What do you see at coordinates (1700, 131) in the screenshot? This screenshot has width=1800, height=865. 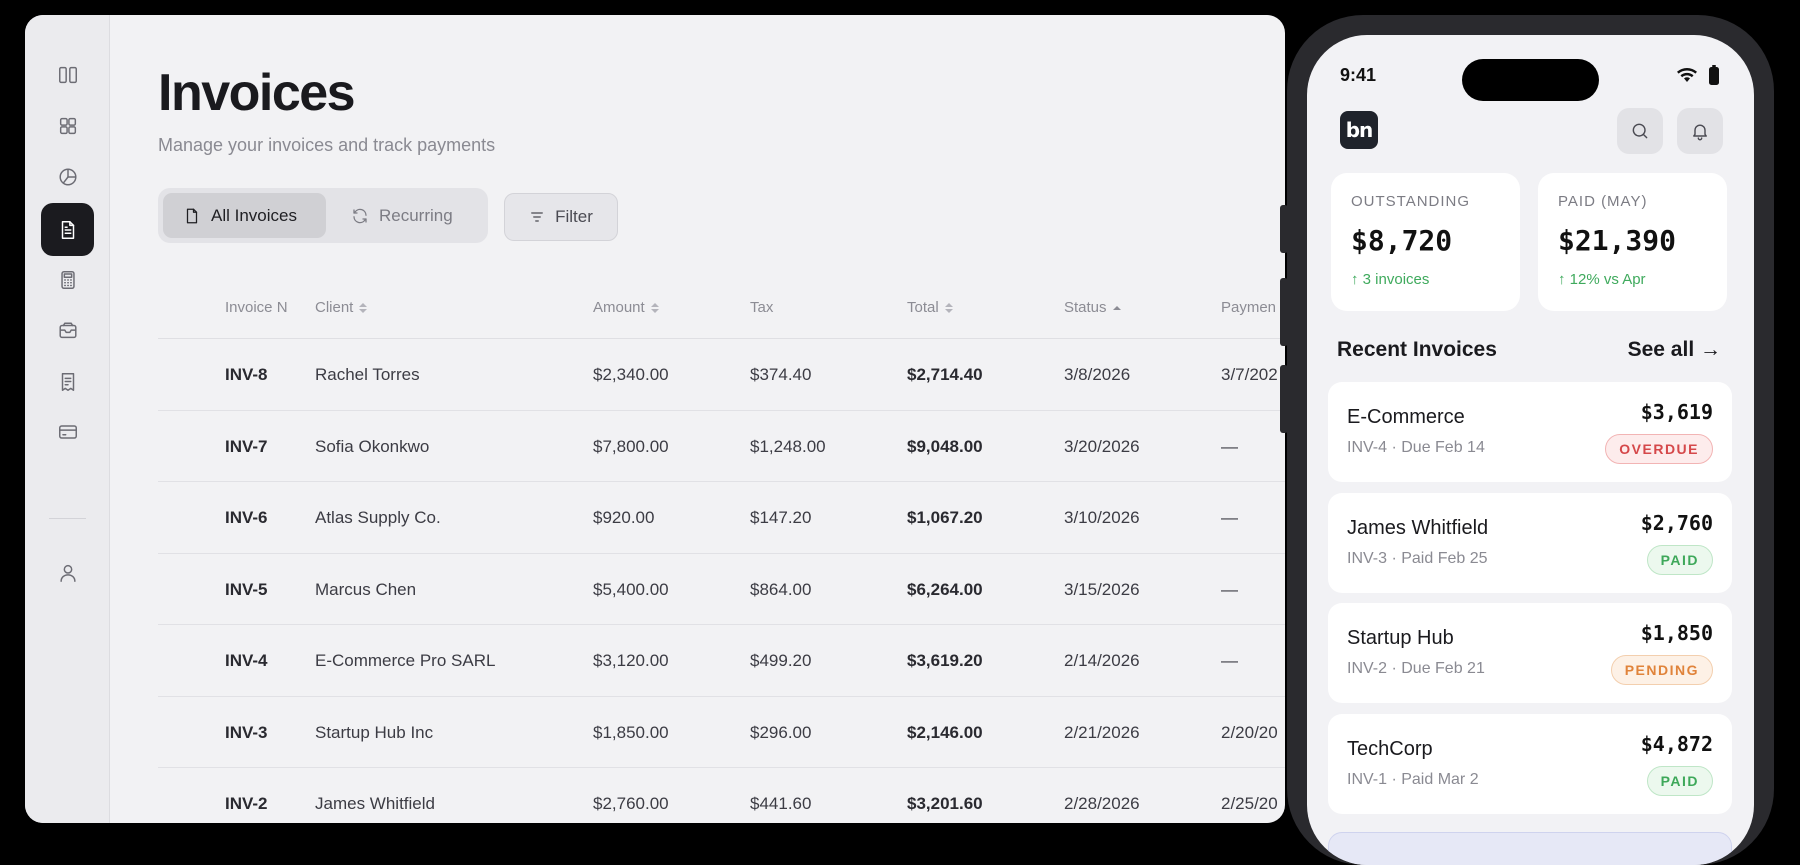 I see `notifications-button` at bounding box center [1700, 131].